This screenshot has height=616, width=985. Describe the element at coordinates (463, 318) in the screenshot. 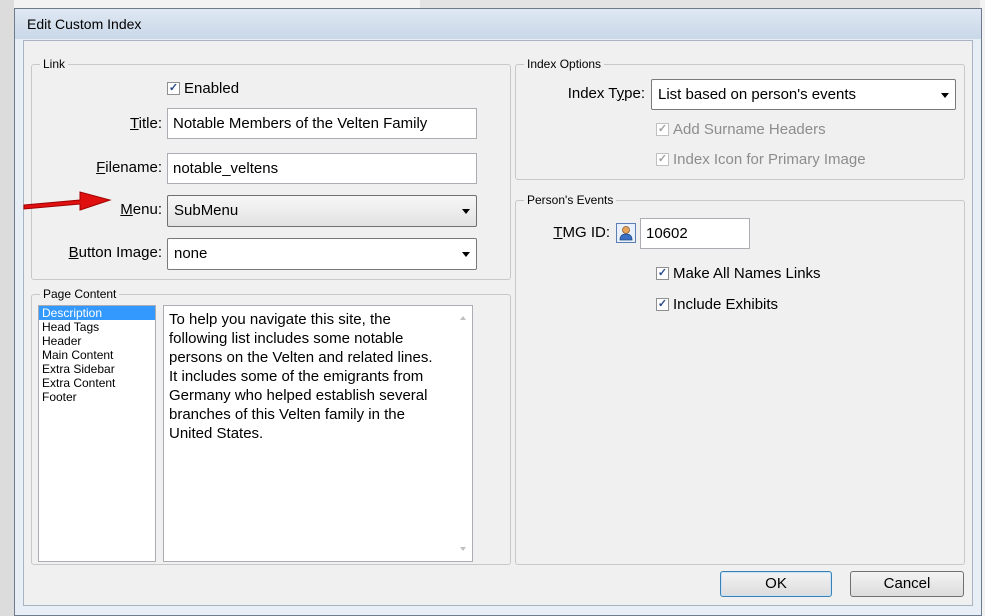

I see `scroll-up-icon` at that location.